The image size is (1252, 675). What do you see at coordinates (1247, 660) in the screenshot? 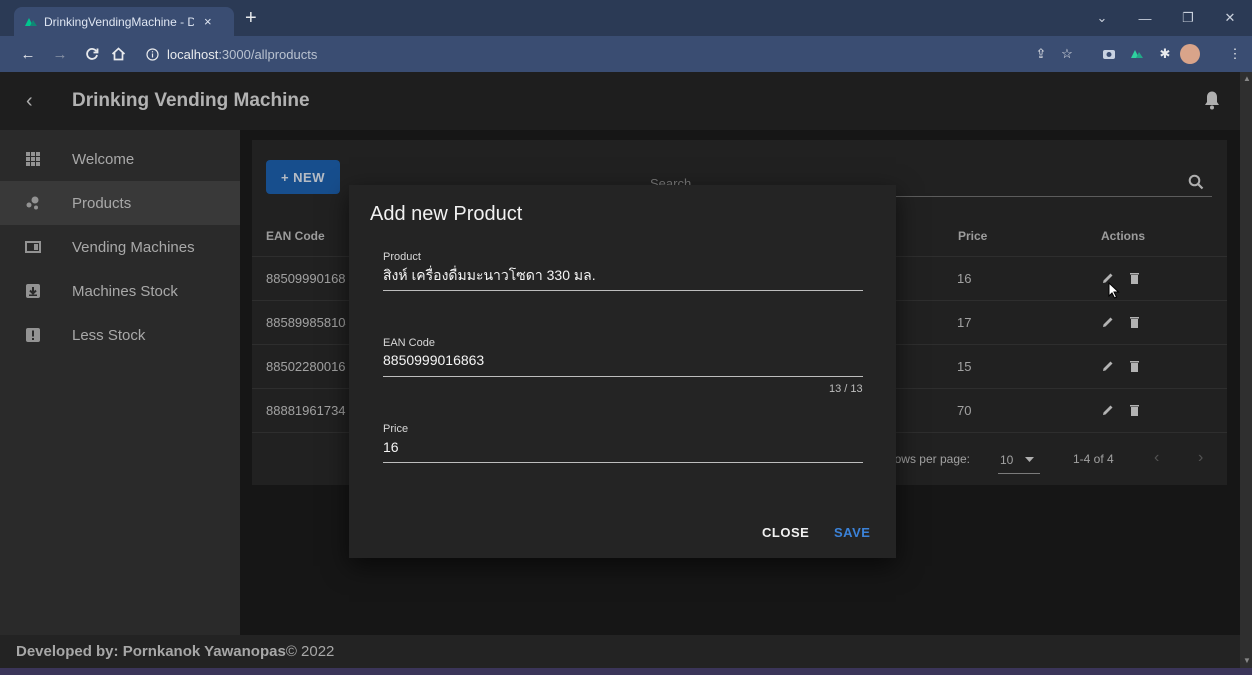
I see `scroll-down-icon: ▼` at bounding box center [1247, 660].